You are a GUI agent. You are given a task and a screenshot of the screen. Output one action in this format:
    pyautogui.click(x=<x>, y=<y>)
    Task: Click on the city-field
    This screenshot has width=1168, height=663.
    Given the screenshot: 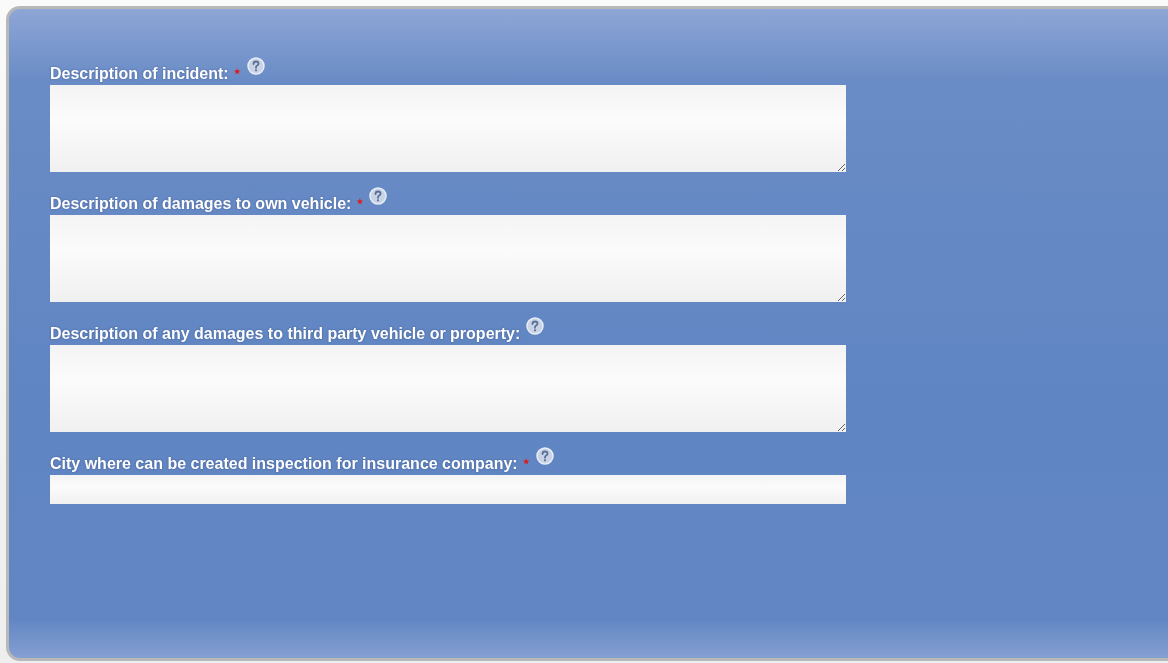 What is the action you would take?
    pyautogui.click(x=448, y=489)
    